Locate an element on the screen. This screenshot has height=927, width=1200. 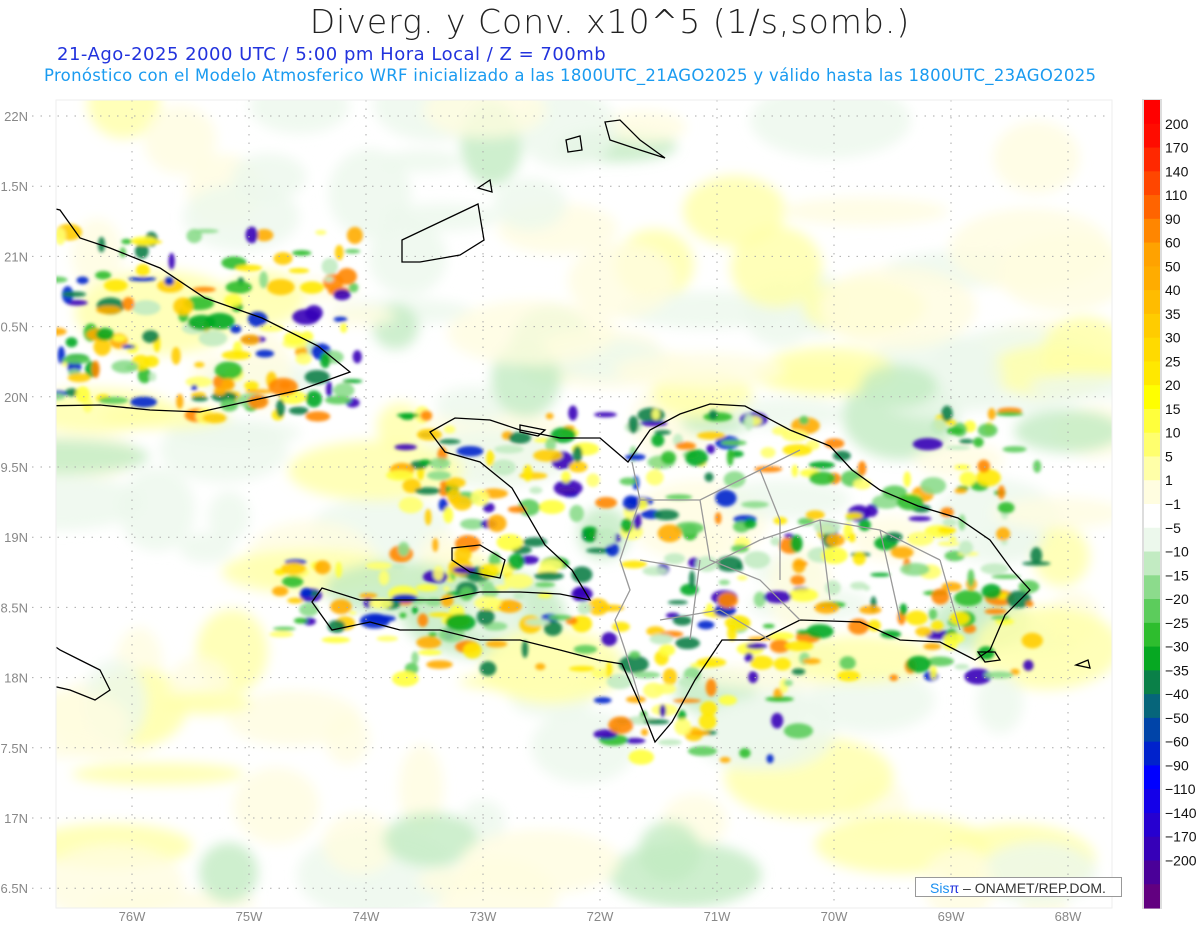
colorbar-label: 170 is located at coordinates (1177, 148).